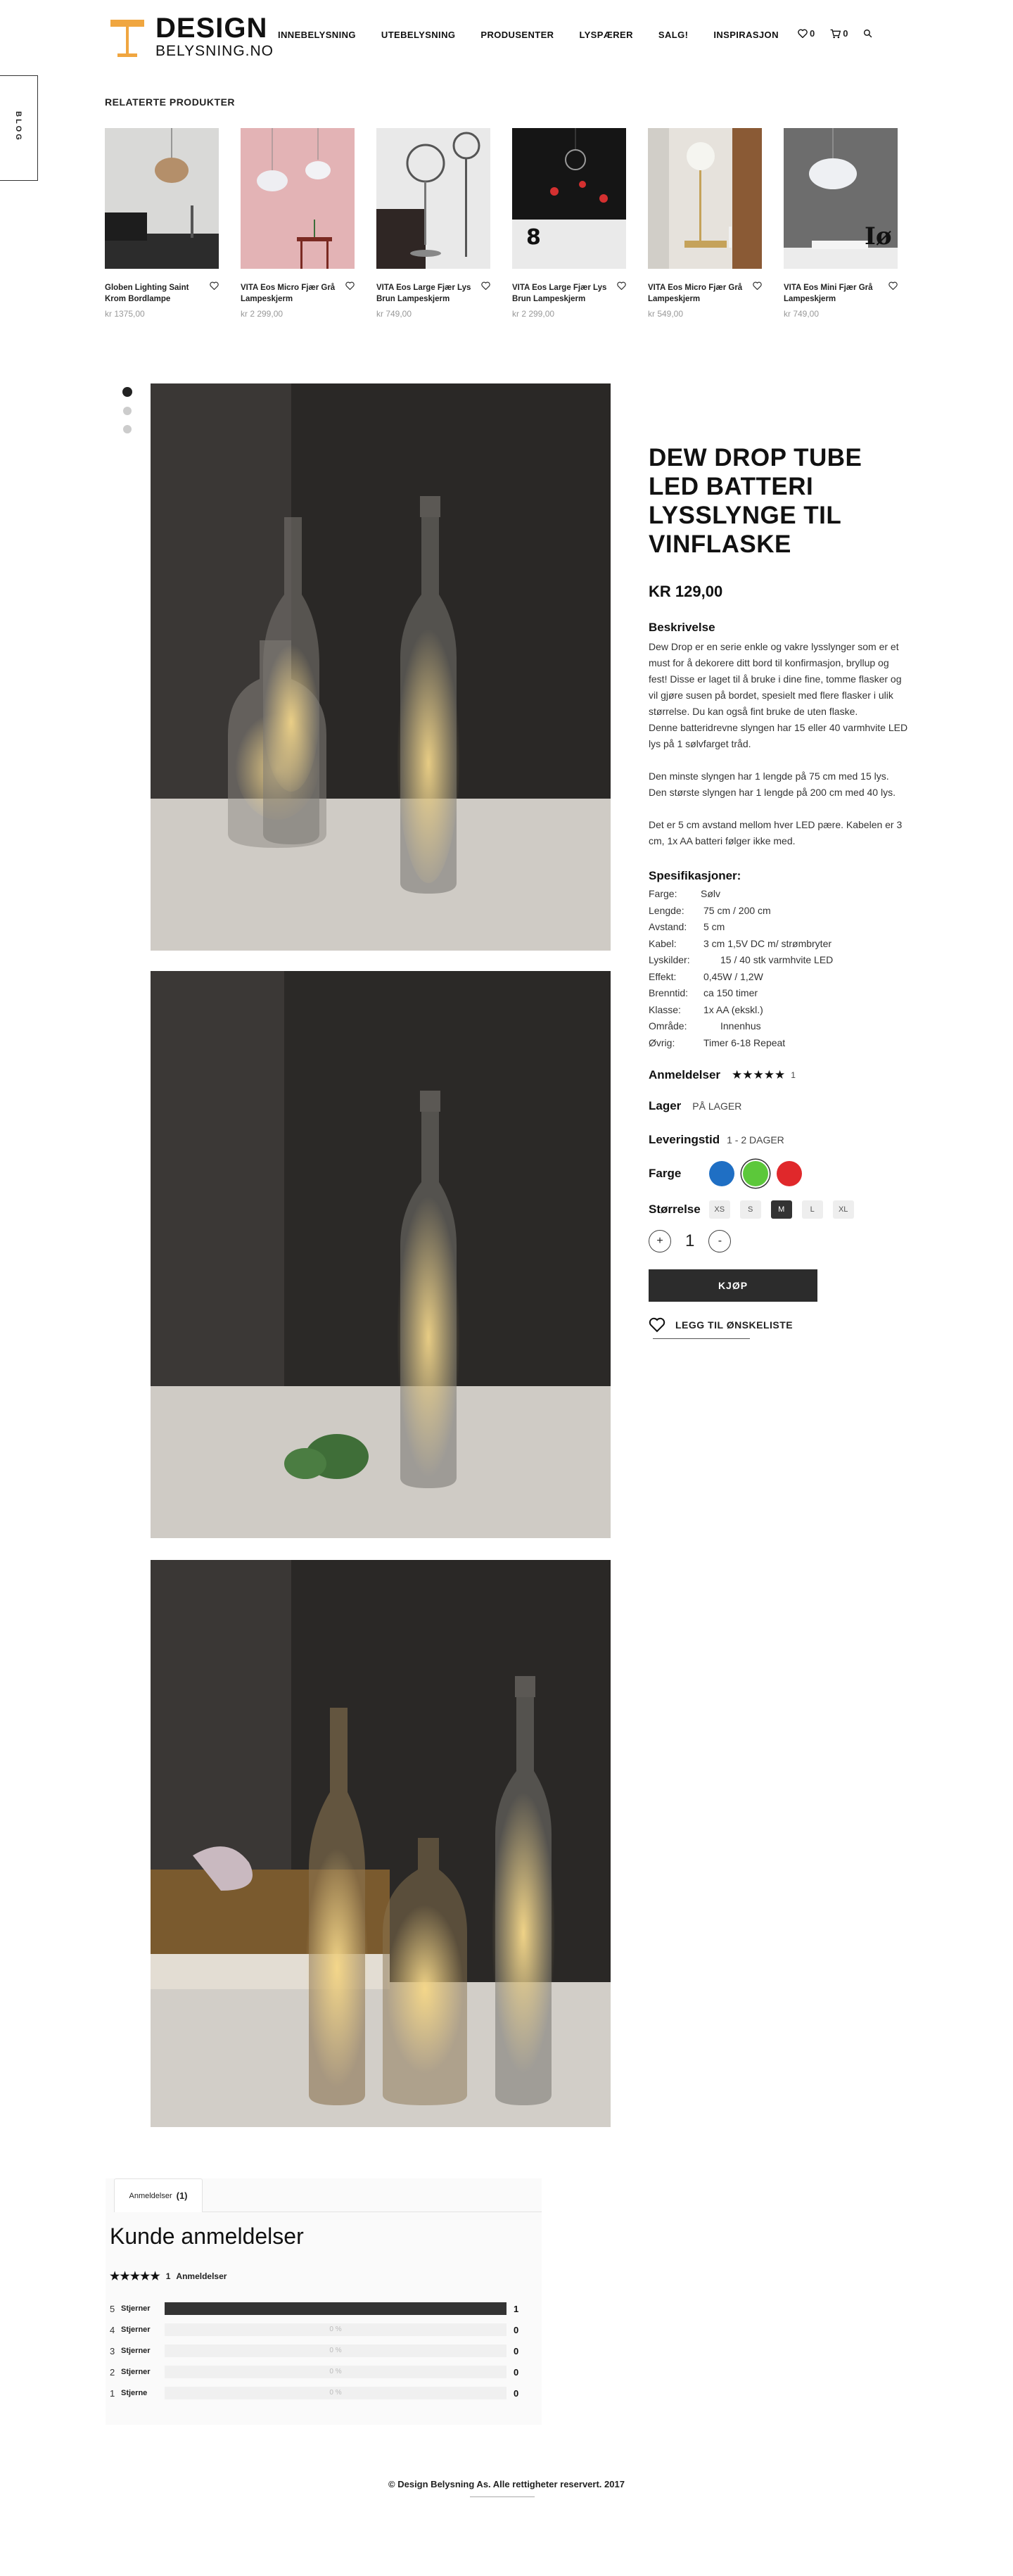 This screenshot has height=2576, width=1013. Describe the element at coordinates (516, 2308) in the screenshot. I see `rating-count: 1` at that location.